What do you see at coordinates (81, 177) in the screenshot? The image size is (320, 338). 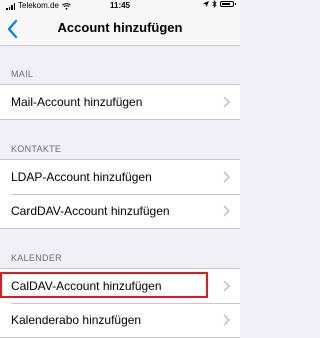 I see `list-item-label: LDAP-Account hinzufügen` at bounding box center [81, 177].